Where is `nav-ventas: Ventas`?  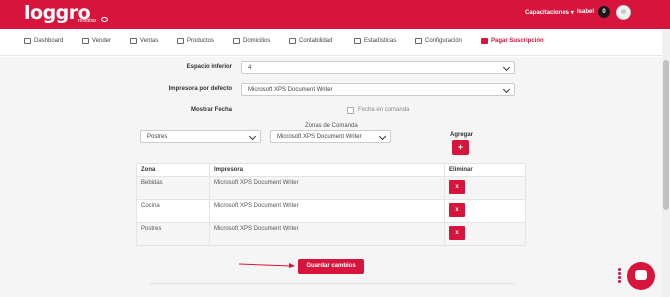 nav-ventas: Ventas is located at coordinates (144, 41).